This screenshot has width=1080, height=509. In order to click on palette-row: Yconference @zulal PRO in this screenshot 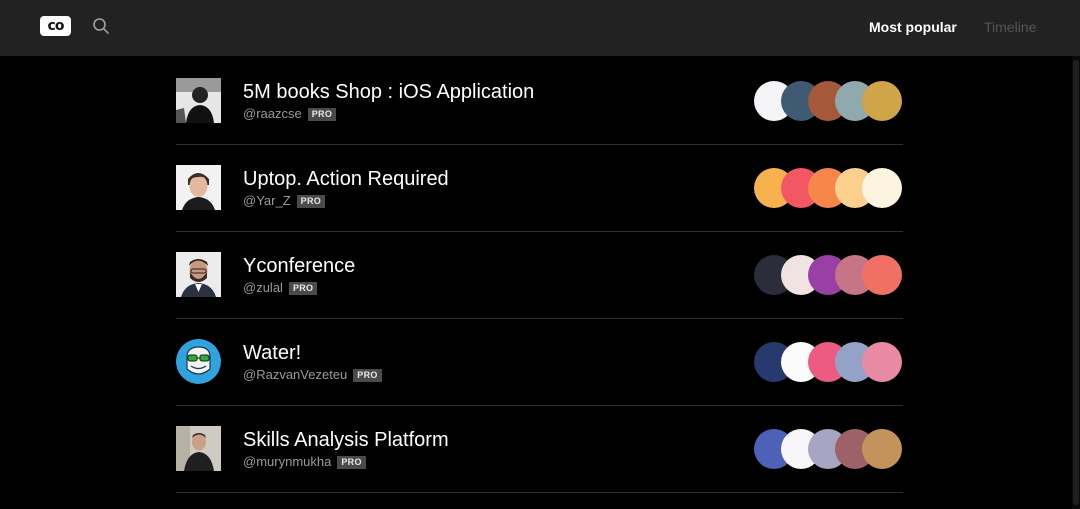, I will do `click(539, 275)`.